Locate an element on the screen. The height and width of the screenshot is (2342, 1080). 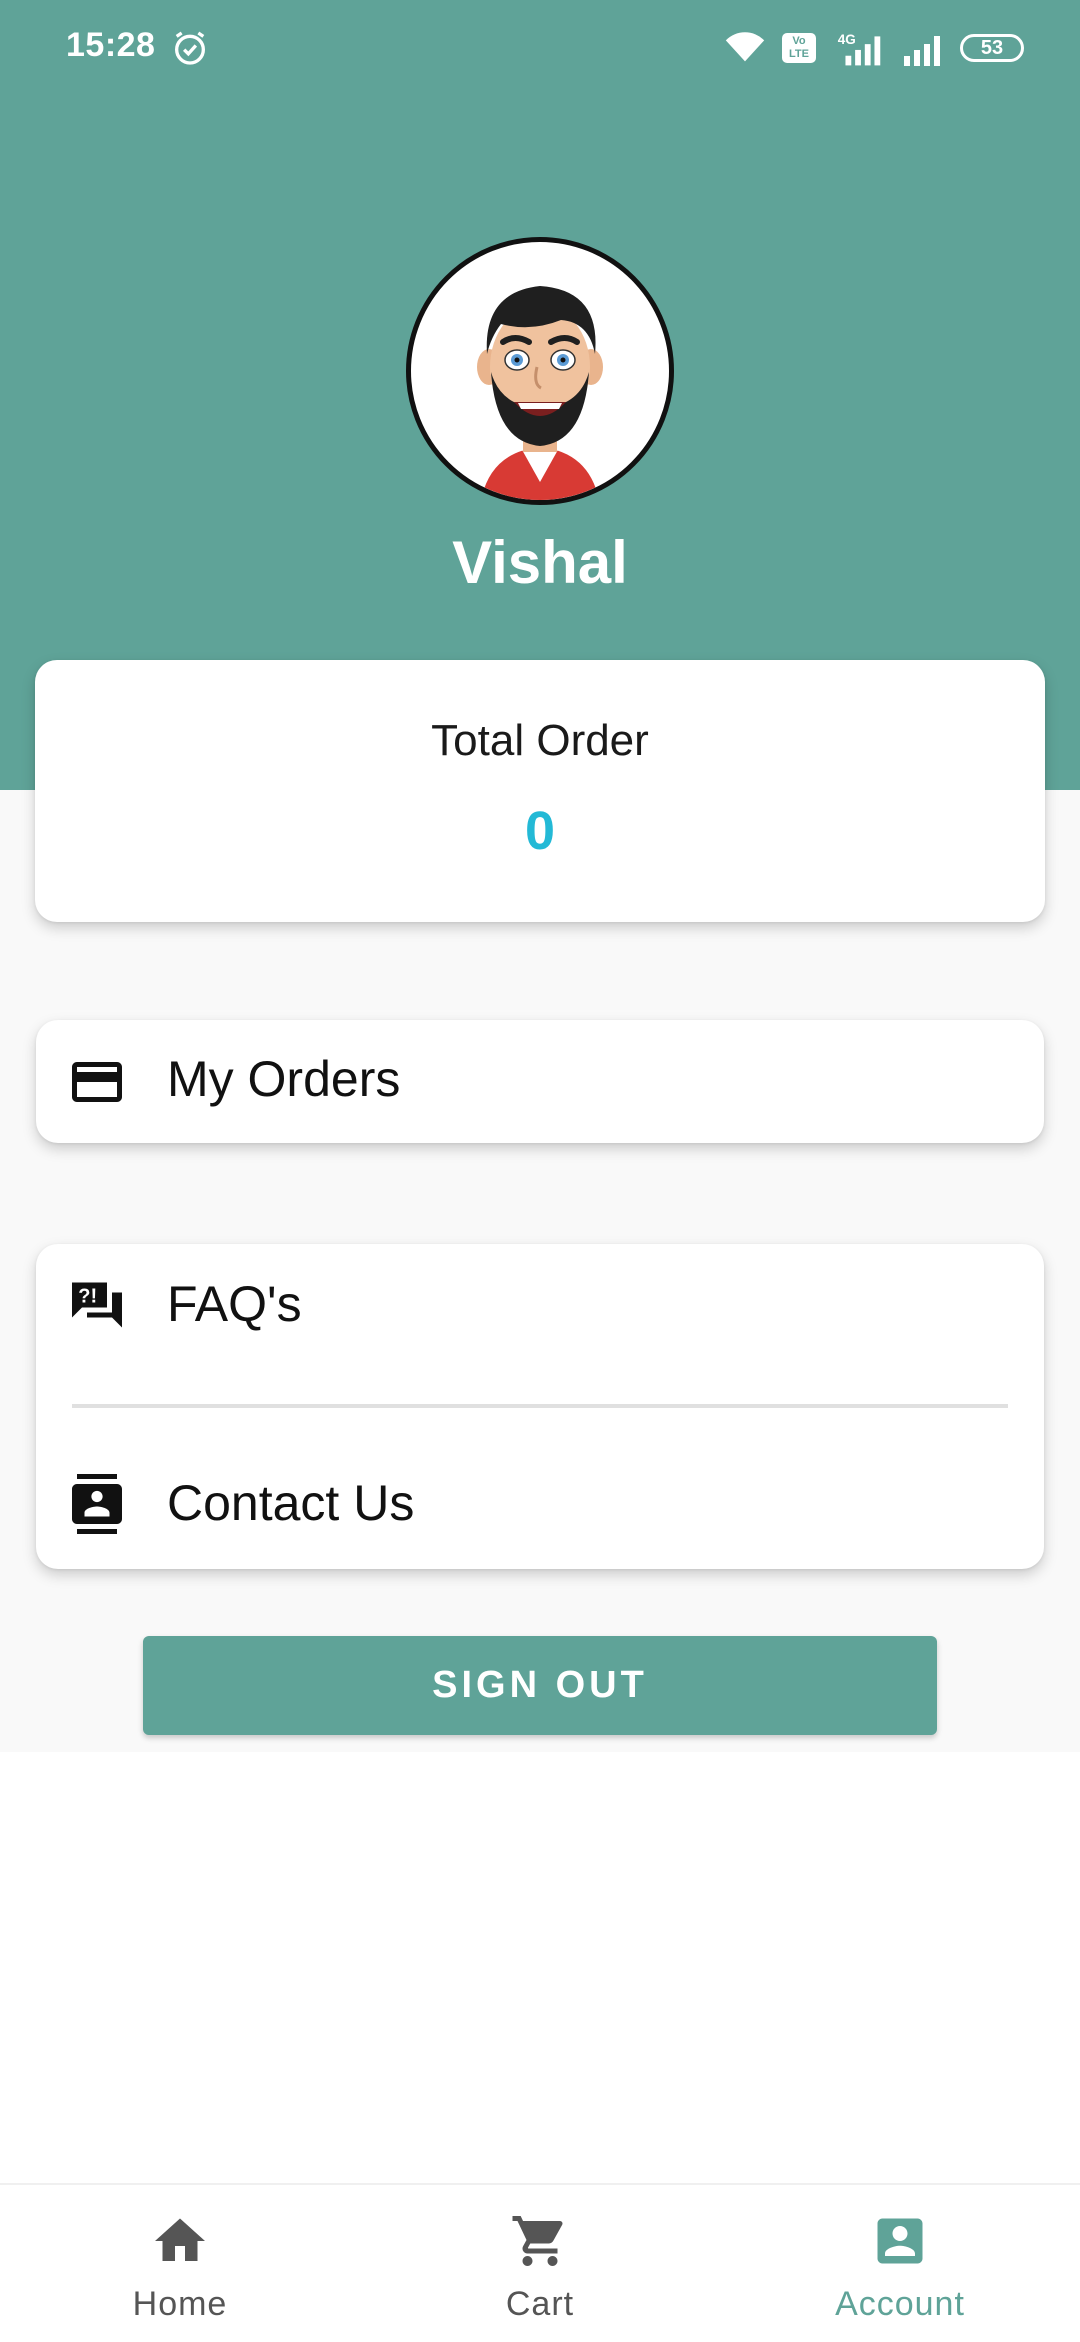
status-icons: Vo LTE 4G 53 is located at coordinates (873, 48).